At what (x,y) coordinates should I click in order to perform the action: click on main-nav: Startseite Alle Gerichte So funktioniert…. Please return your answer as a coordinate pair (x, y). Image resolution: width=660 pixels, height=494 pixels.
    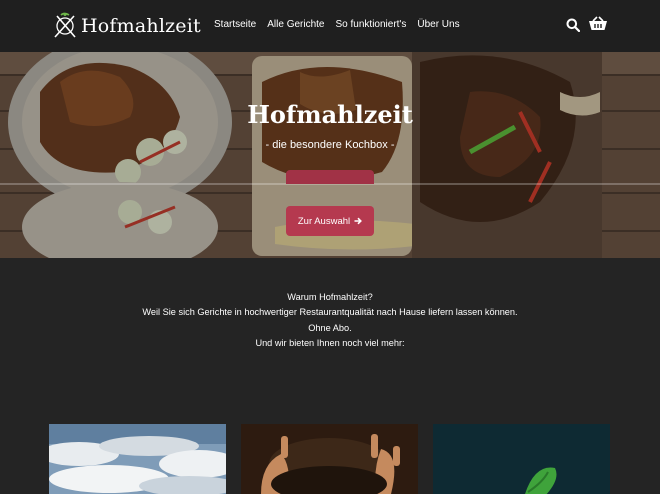
    Looking at the image, I should click on (337, 24).